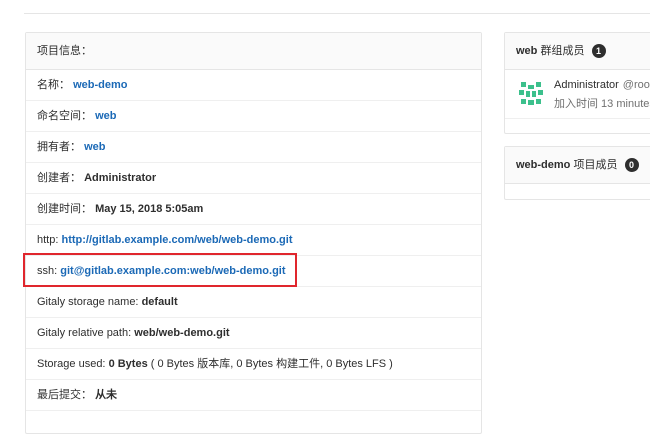  Describe the element at coordinates (253, 333) in the screenshot. I see `info-row-relative-path: Gitaly relative path: web/web-demo.git` at that location.